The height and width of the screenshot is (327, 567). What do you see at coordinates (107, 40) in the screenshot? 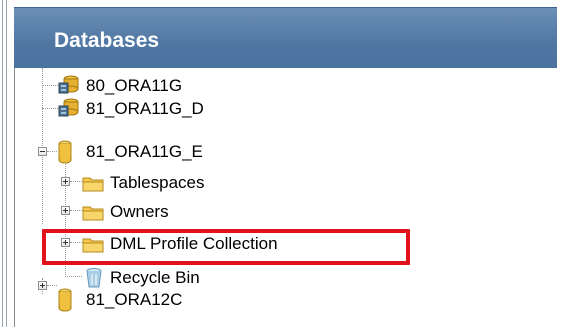
I see `panel-title: Databases` at bounding box center [107, 40].